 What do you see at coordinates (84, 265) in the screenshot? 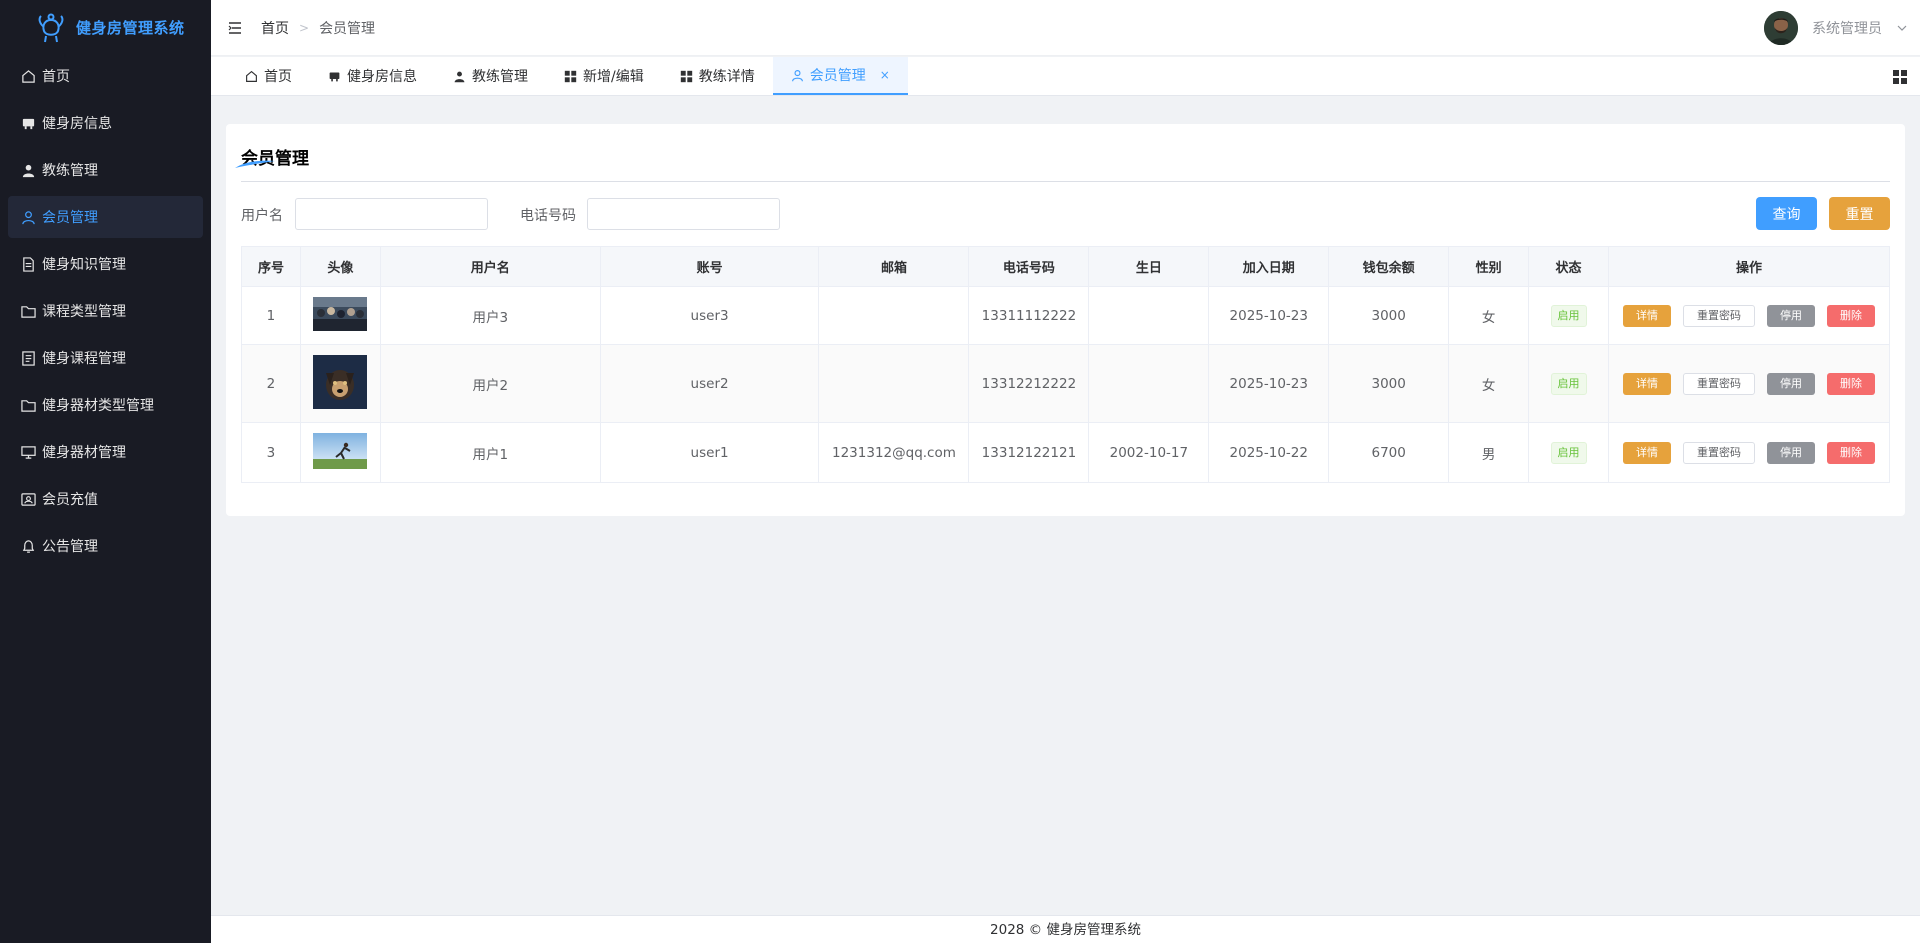
I see `sidebar-item-label: 健身知识管理` at bounding box center [84, 265].